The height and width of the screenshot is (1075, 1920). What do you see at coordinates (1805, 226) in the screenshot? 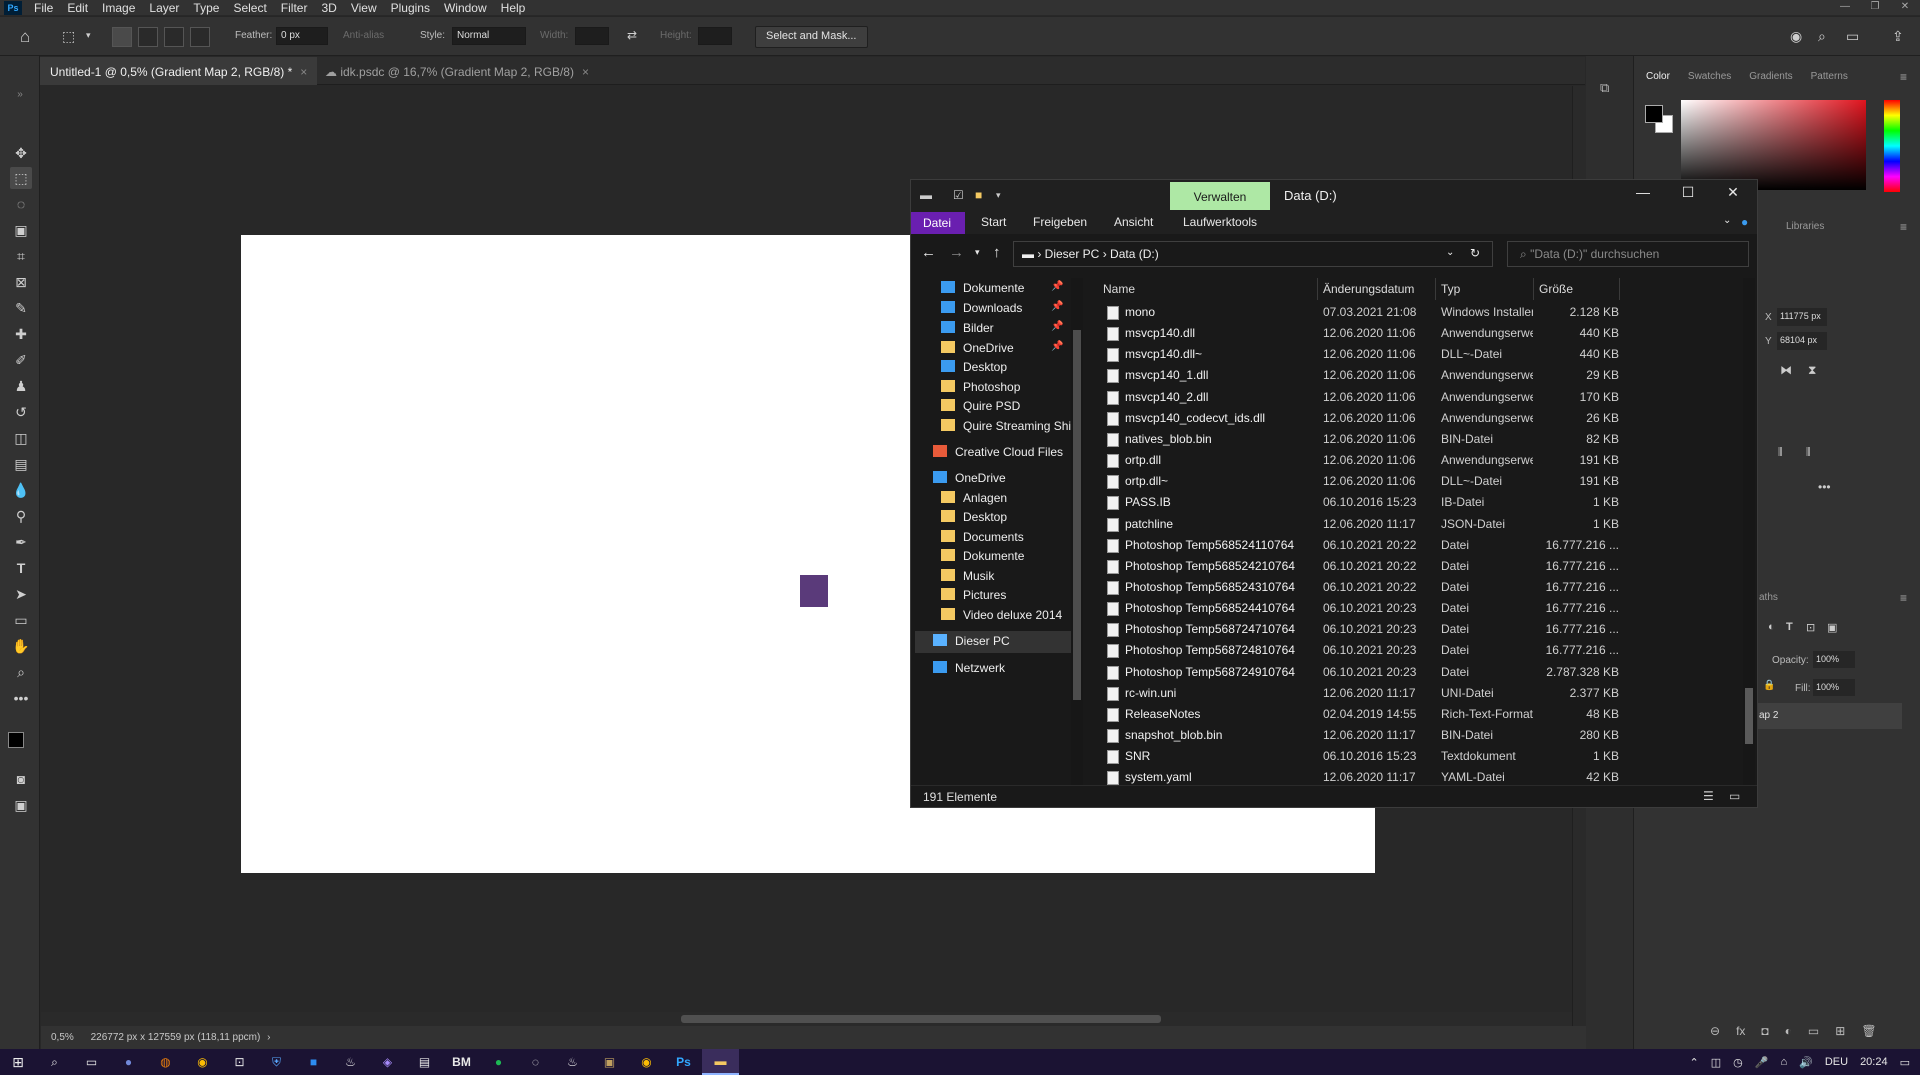
I see `tab-libraries: Libraries` at bounding box center [1805, 226].